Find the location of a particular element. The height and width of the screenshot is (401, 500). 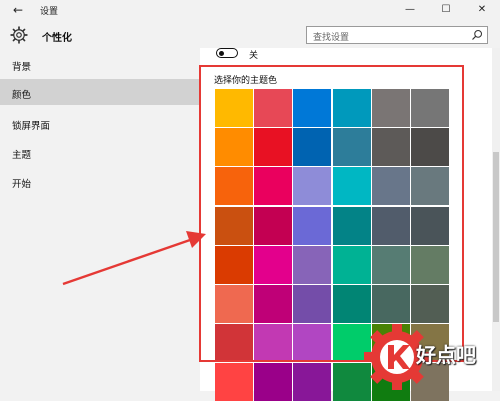

minimize-button: — is located at coordinates (410, 10).